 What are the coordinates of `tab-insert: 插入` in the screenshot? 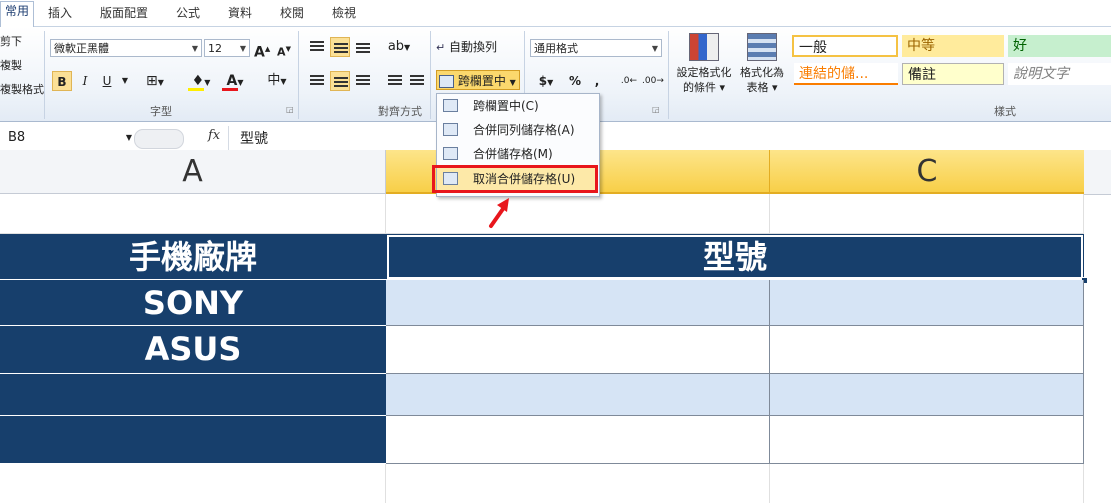 It's located at (60, 15).